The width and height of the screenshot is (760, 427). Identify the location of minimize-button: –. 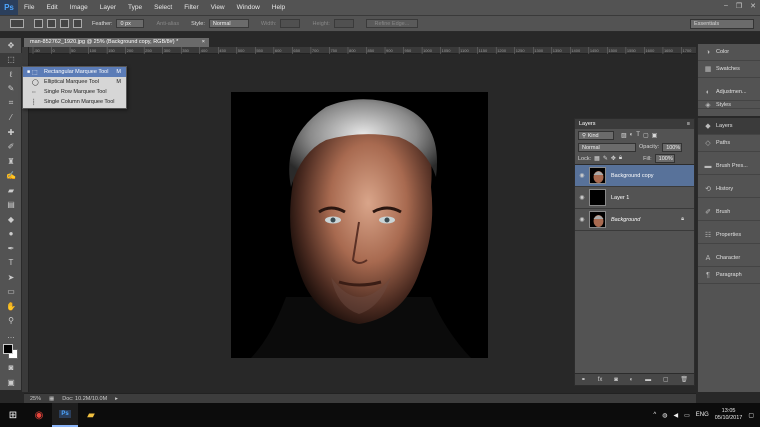
(726, 6).